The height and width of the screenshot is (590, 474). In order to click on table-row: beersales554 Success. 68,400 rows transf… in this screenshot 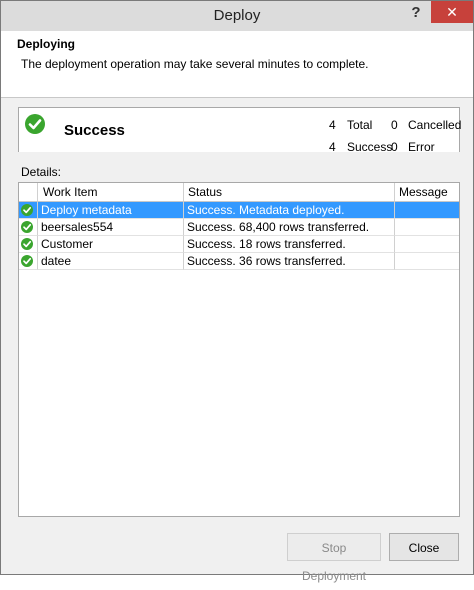, I will do `click(239, 227)`.